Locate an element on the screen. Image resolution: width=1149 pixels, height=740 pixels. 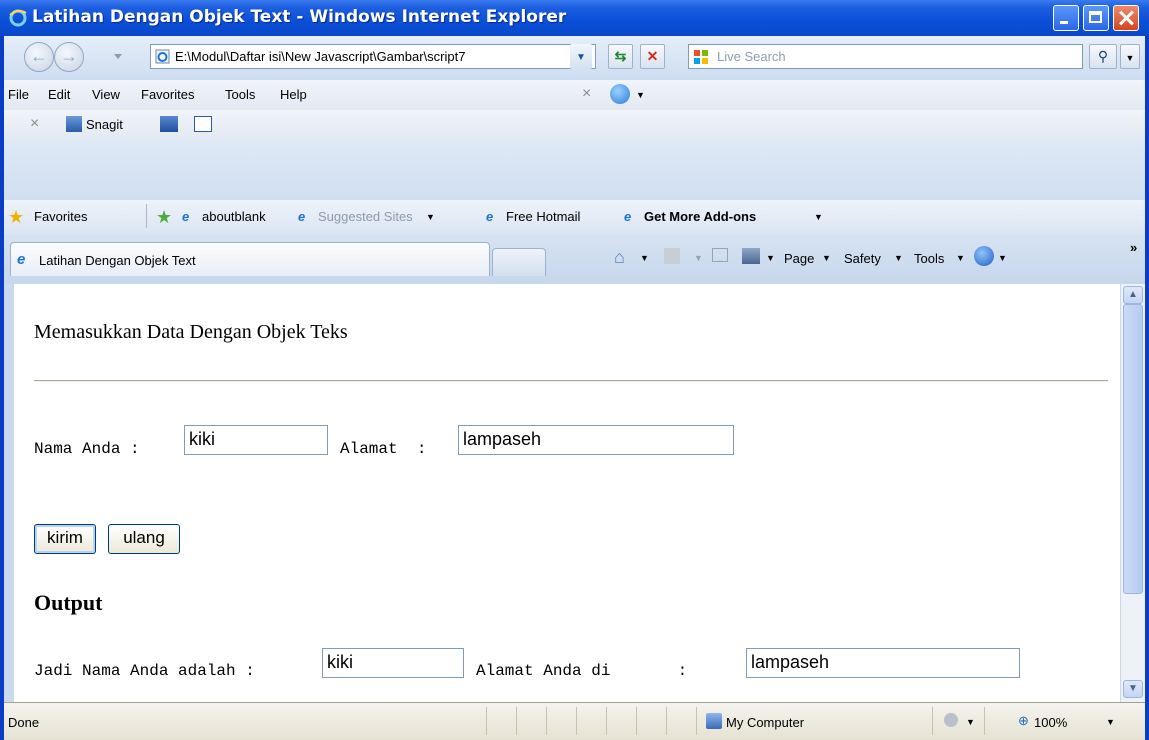
add-favorites-icon: ★ is located at coordinates (164, 217).